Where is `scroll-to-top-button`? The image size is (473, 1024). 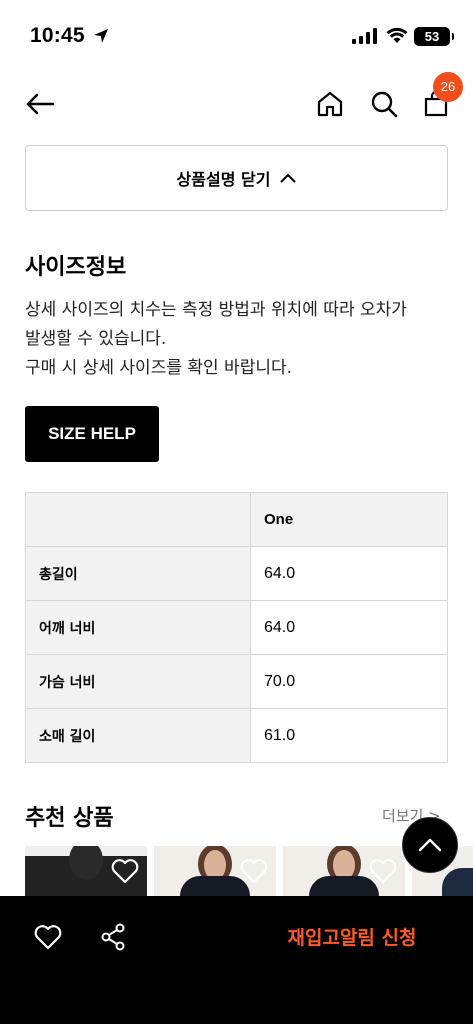
scroll-to-top-button is located at coordinates (430, 845).